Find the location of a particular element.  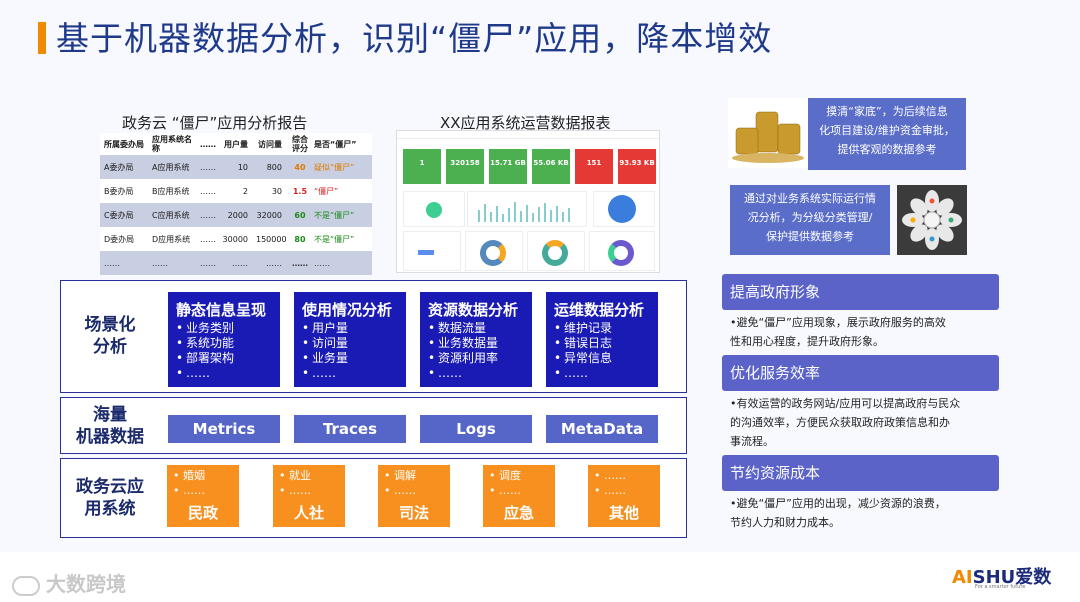

table-cell: 30000 is located at coordinates (235, 239).